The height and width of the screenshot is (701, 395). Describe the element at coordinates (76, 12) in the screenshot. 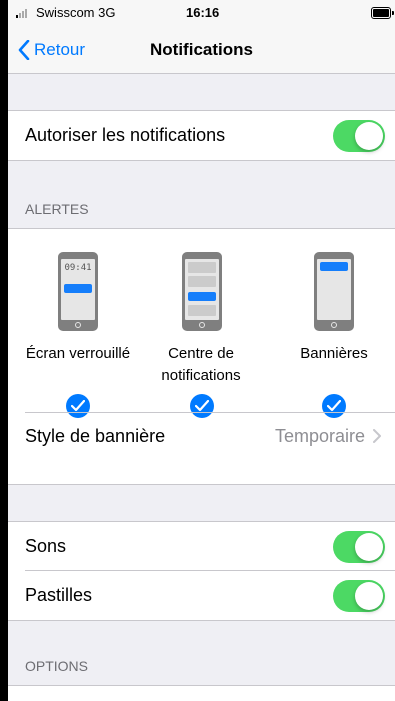

I see `carrier-name: Swisscom 3G` at that location.